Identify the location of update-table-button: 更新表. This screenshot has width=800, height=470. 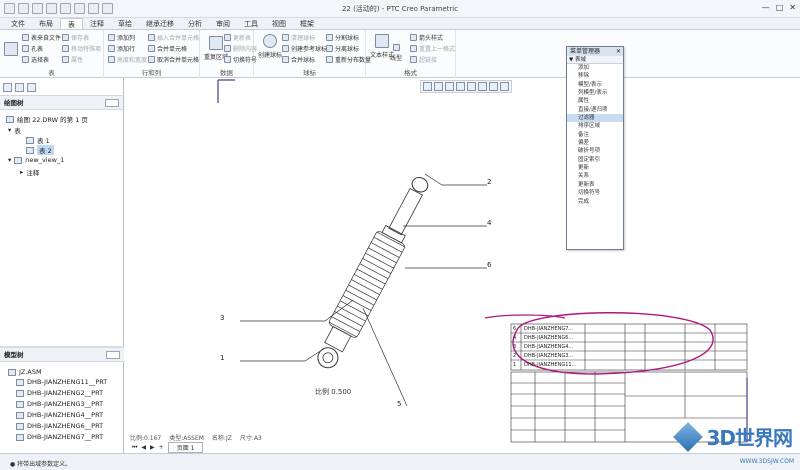
(237, 37).